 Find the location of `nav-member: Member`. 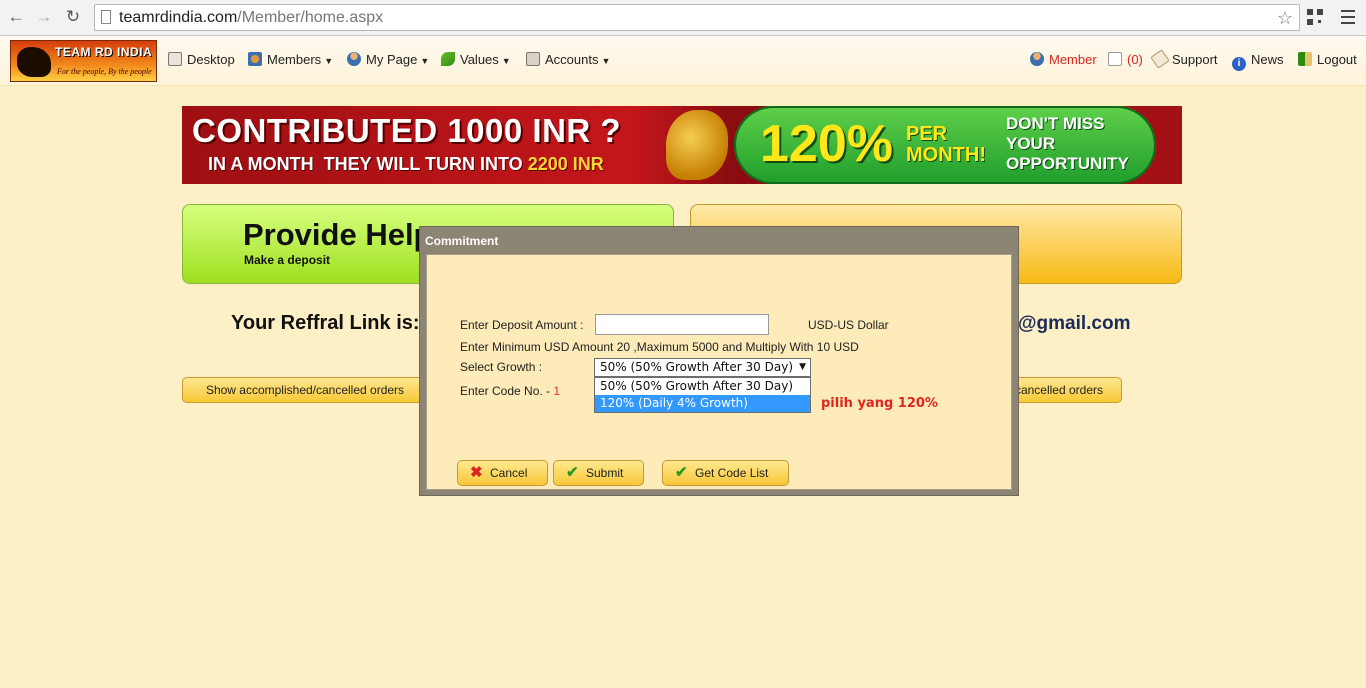

nav-member: Member is located at coordinates (1063, 60).